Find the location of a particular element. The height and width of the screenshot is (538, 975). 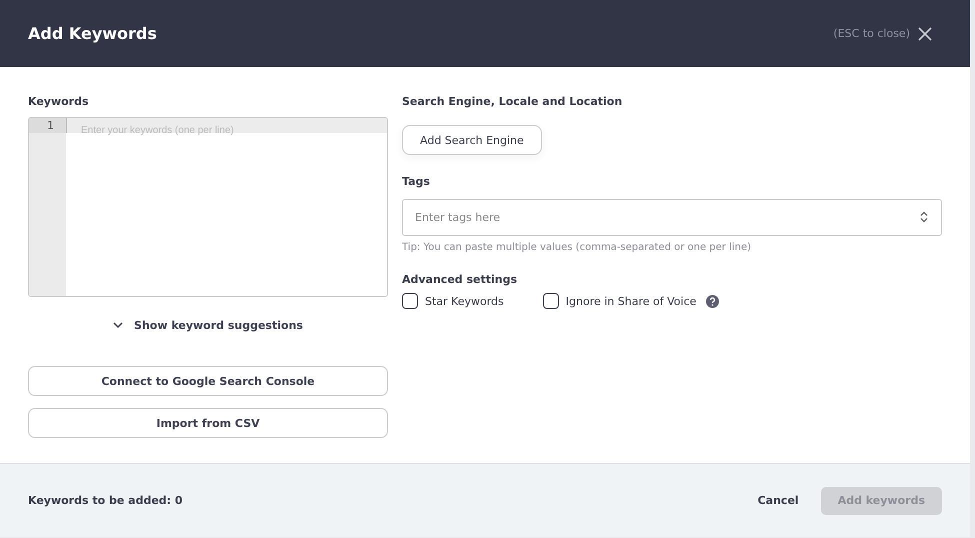

line-number: 1 is located at coordinates (47, 125).